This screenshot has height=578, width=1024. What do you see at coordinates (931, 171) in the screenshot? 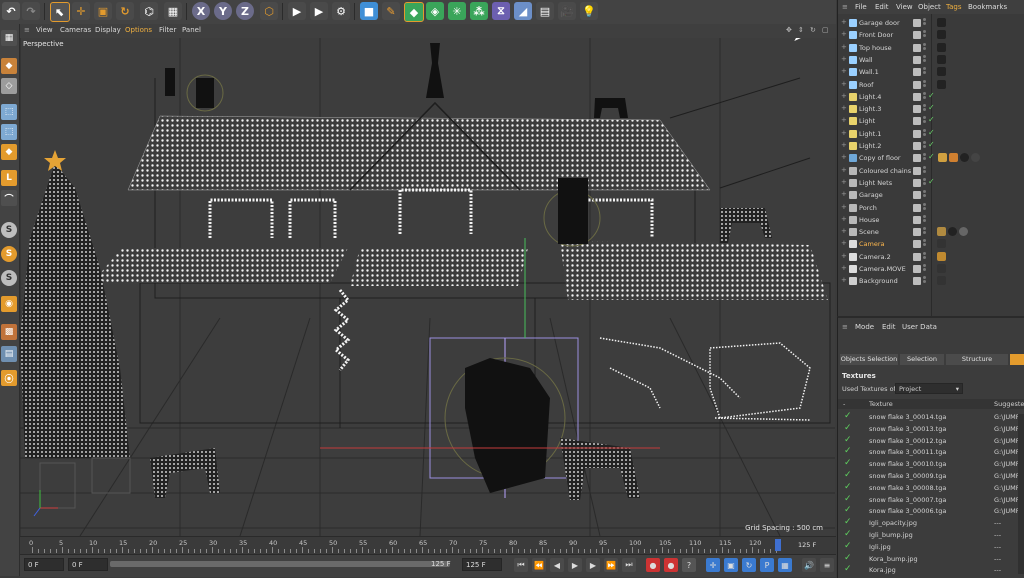
I see `object-row: + Coloured chains` at bounding box center [931, 171].